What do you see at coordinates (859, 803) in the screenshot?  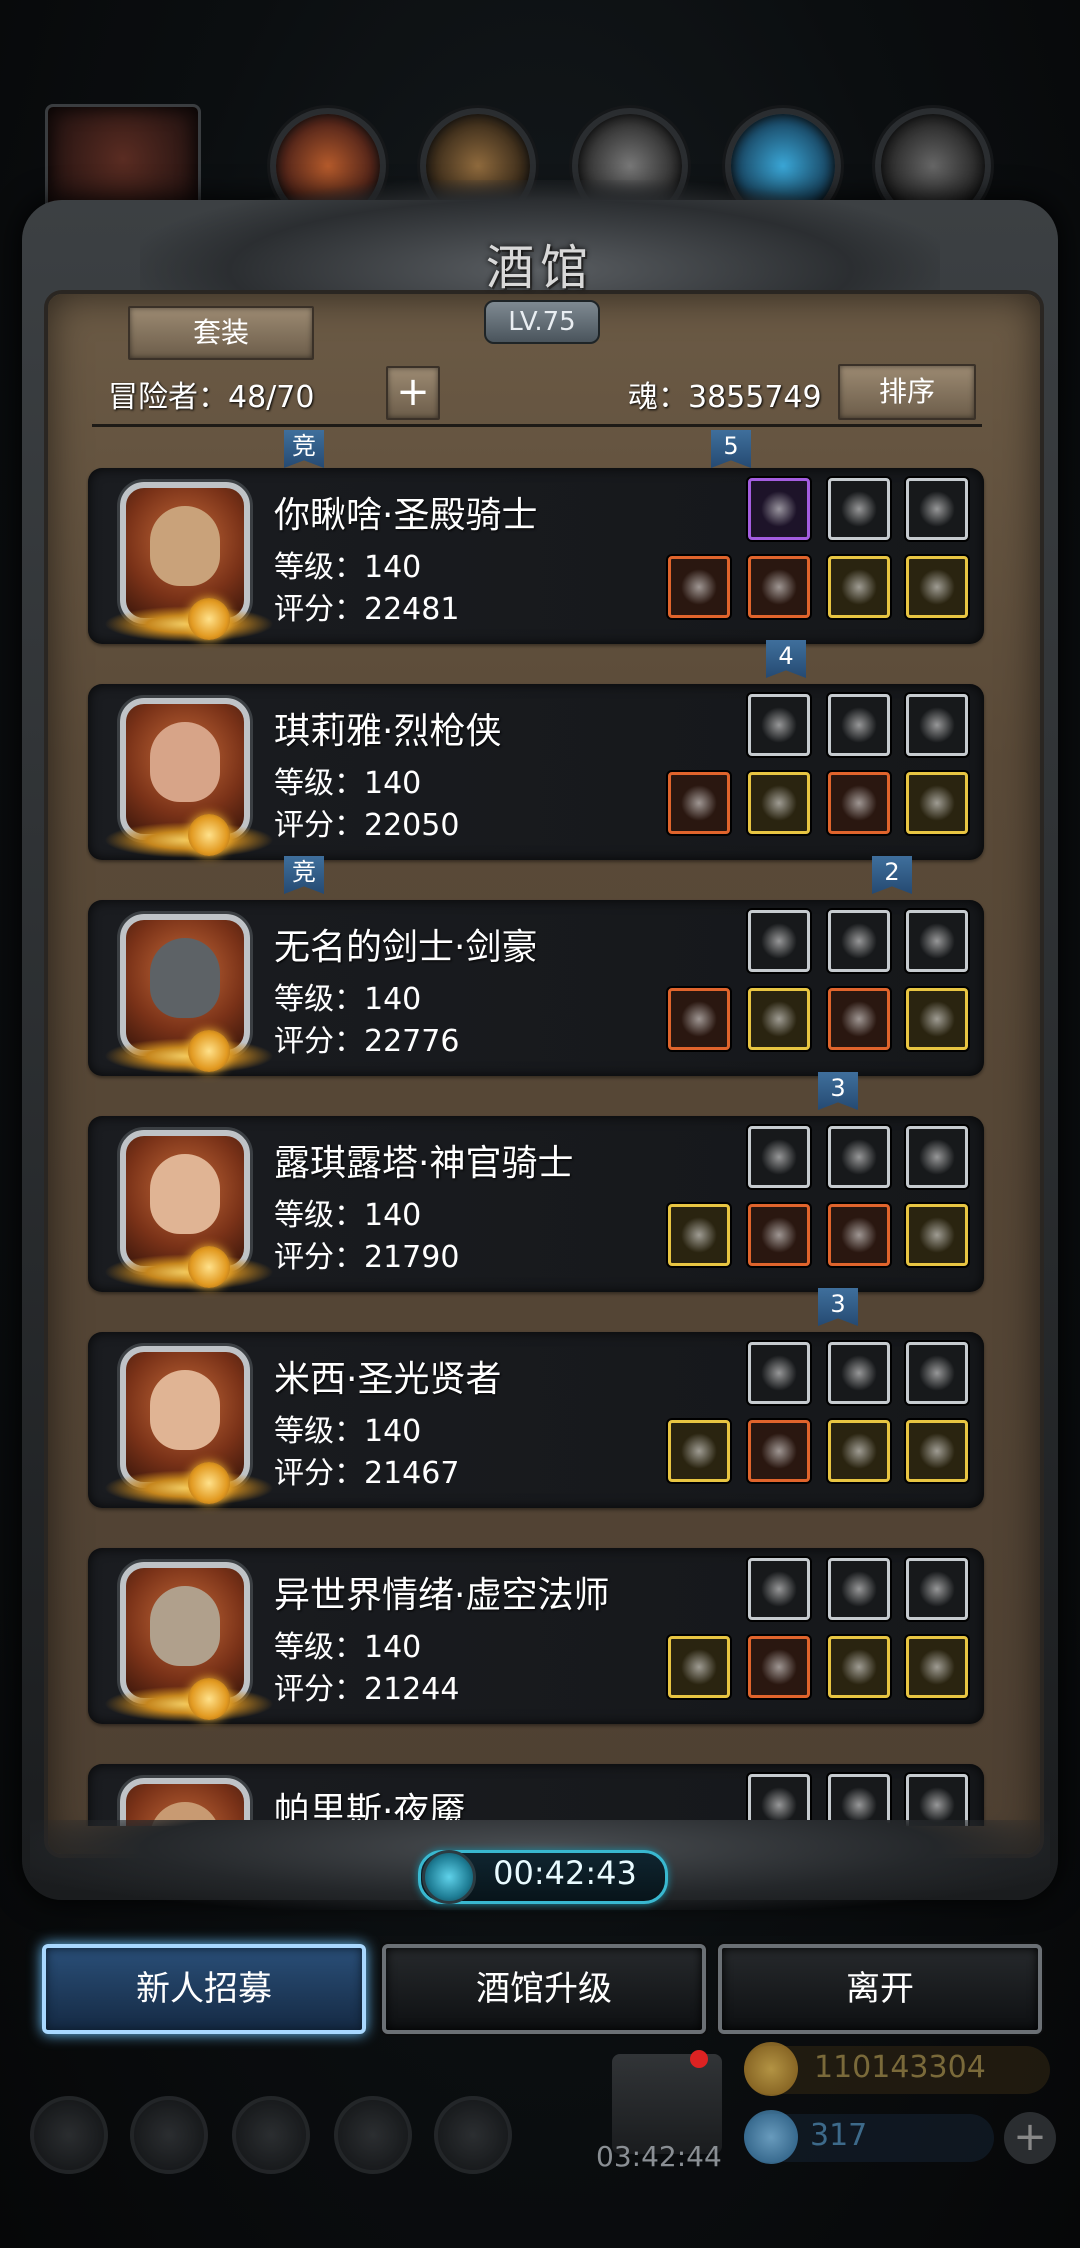 I see `shield-icon` at bounding box center [859, 803].